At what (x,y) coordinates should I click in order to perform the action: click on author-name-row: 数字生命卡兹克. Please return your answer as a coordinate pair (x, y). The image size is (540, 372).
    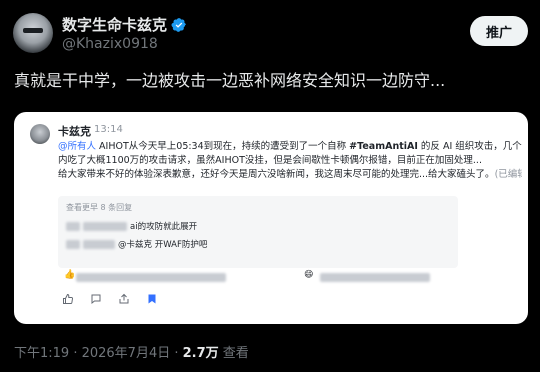
    Looking at the image, I should click on (124, 24).